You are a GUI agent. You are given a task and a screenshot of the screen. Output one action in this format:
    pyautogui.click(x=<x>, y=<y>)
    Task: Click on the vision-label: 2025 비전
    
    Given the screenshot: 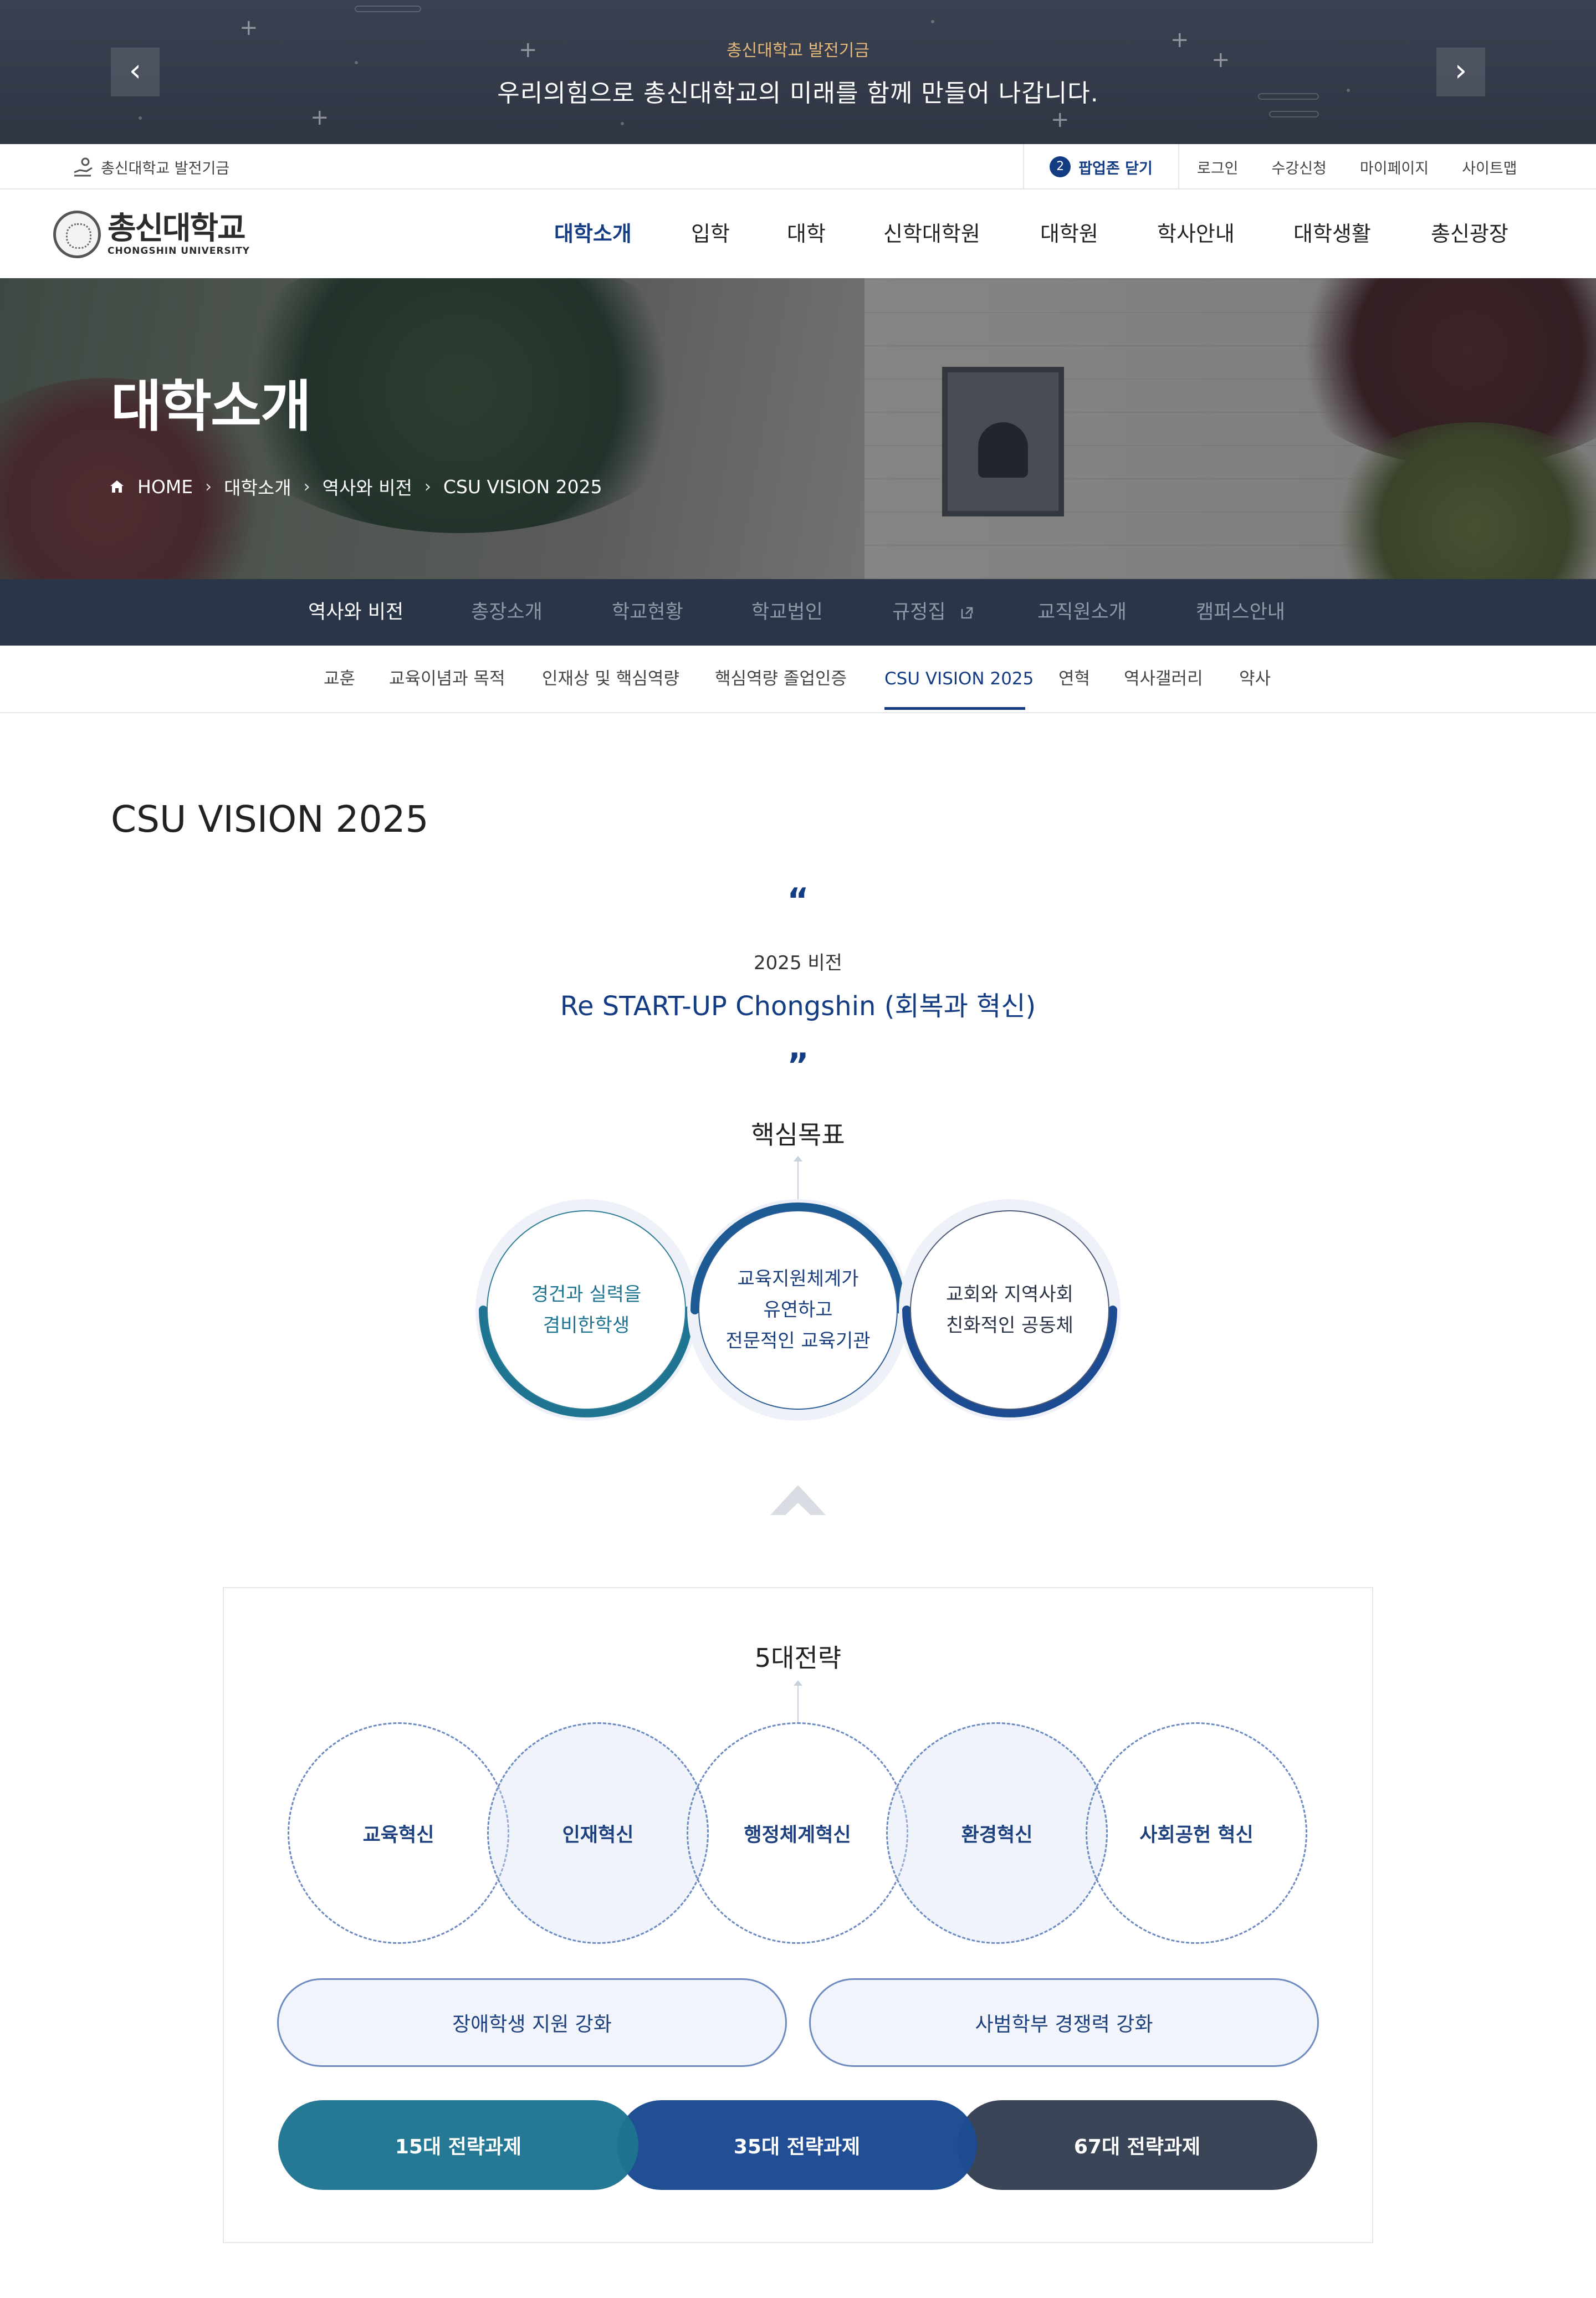 What is the action you would take?
    pyautogui.click(x=798, y=963)
    